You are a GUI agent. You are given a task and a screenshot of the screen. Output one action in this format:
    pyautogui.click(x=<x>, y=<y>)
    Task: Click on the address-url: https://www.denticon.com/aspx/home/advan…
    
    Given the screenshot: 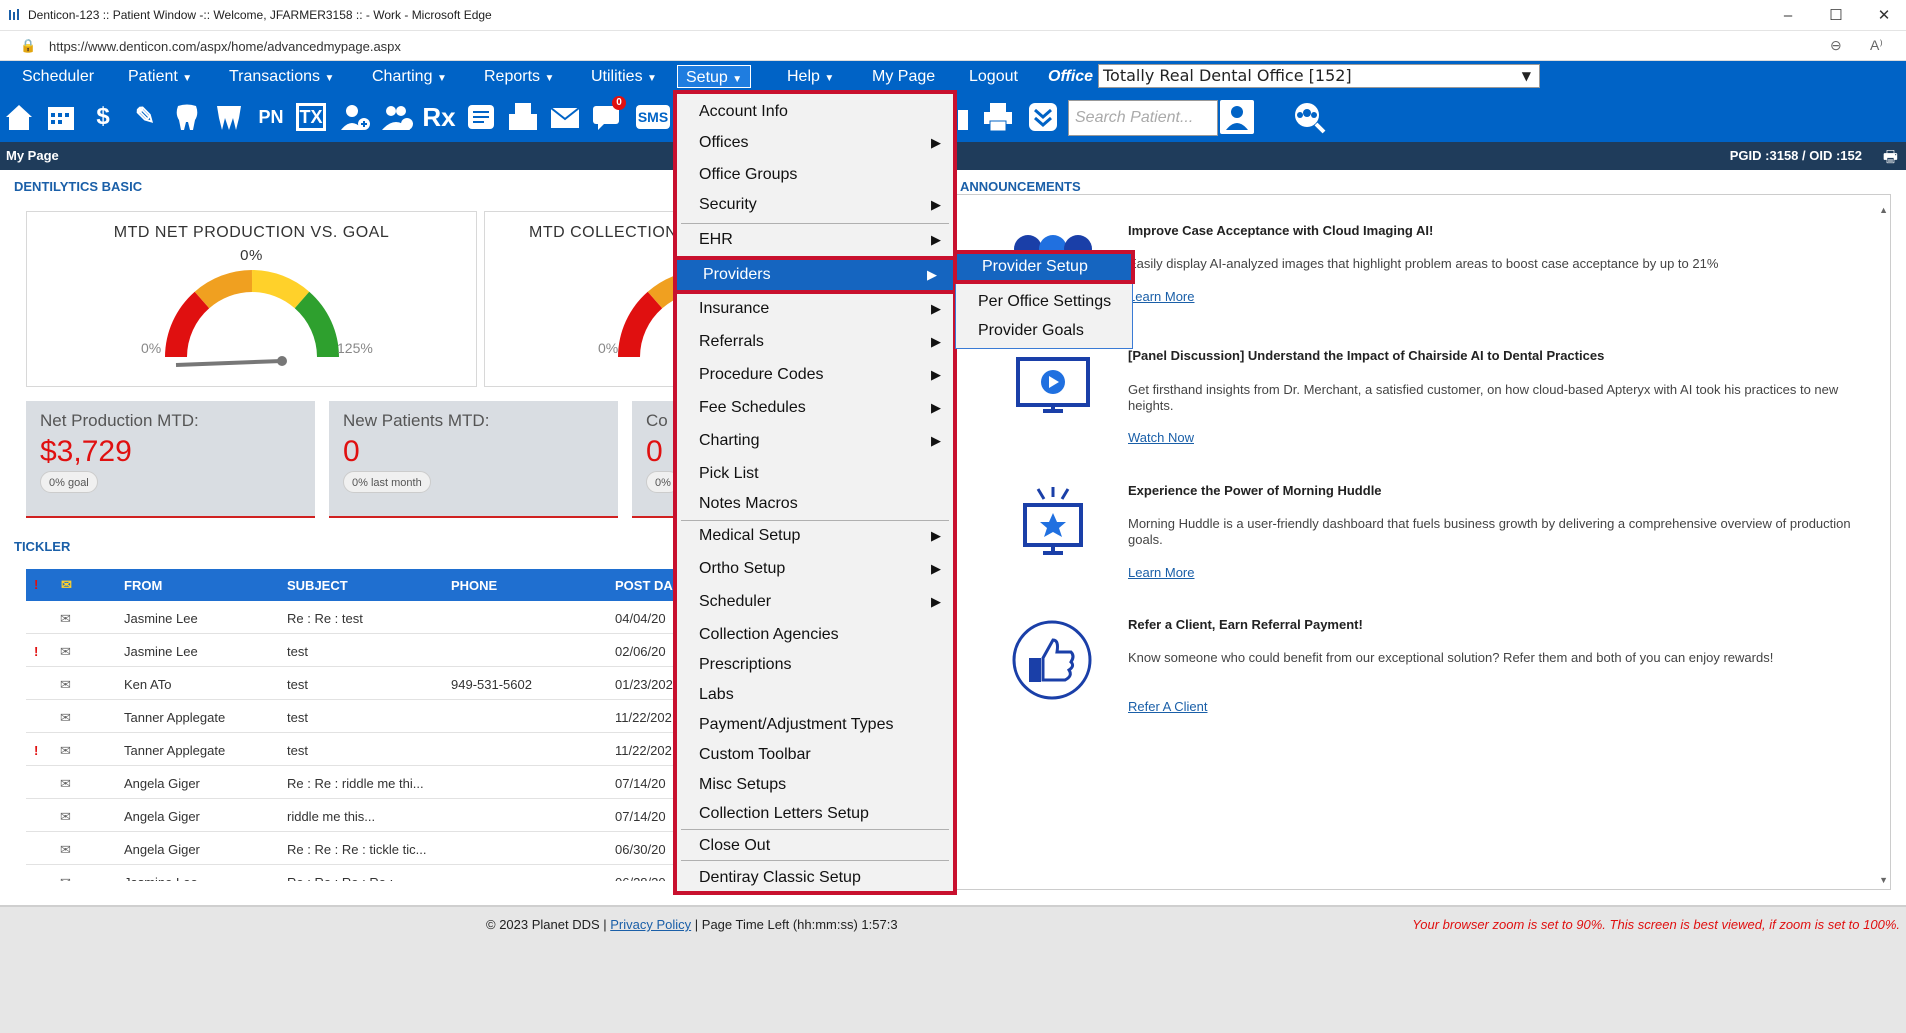 What is the action you would take?
    pyautogui.click(x=225, y=46)
    